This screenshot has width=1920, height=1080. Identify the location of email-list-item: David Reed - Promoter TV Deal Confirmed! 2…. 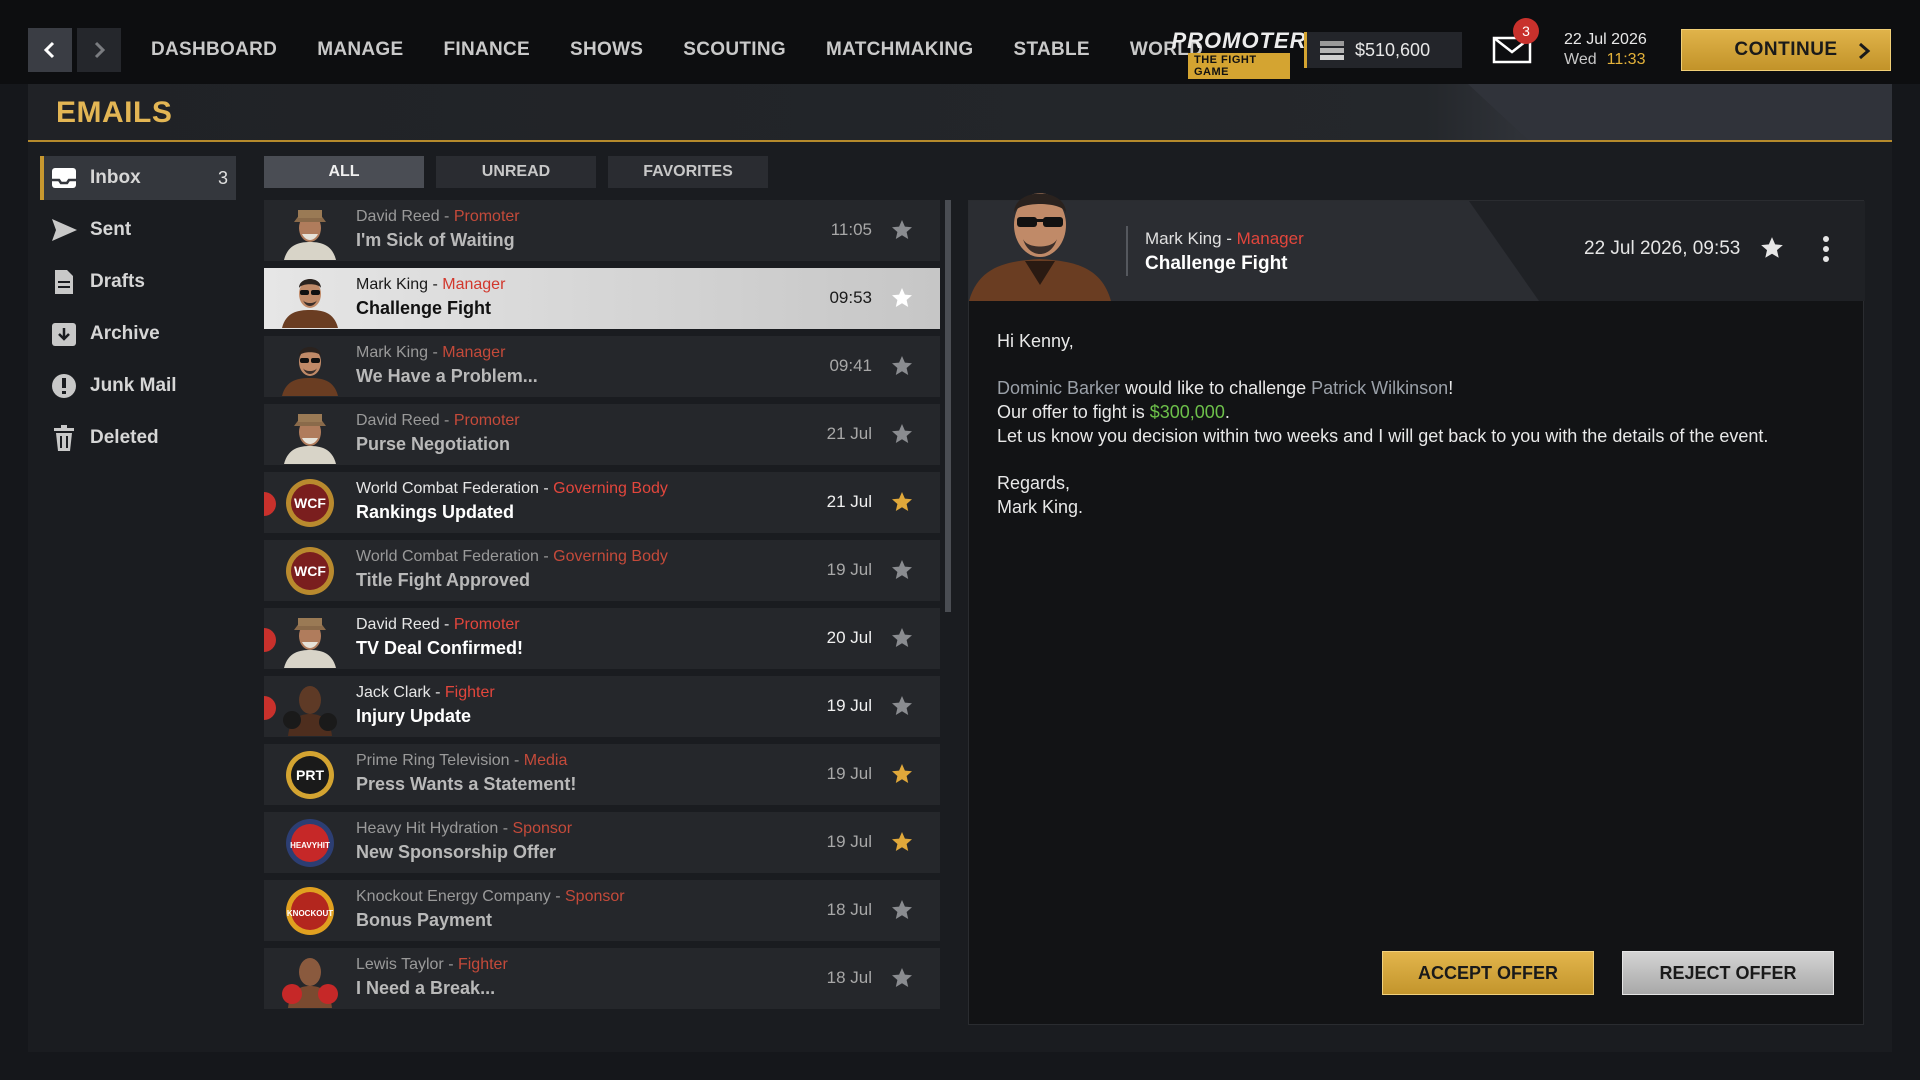
(602, 638).